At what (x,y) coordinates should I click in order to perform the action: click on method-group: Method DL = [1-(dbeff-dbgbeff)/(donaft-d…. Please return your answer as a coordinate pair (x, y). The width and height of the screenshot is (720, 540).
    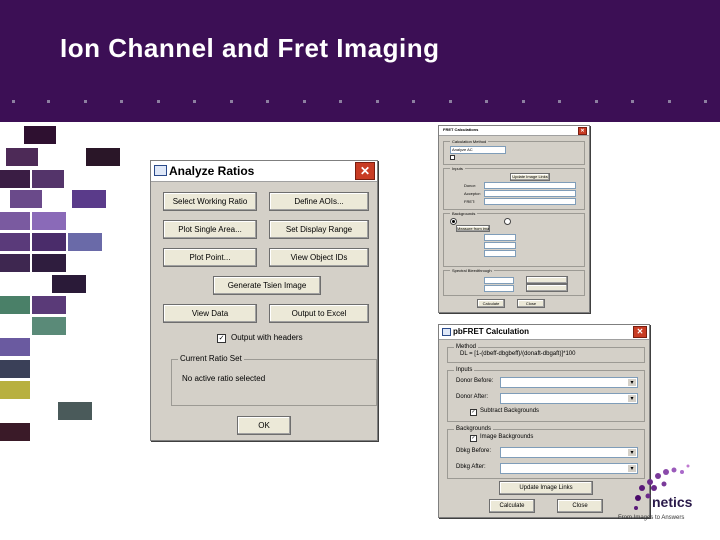
    Looking at the image, I should click on (546, 353).